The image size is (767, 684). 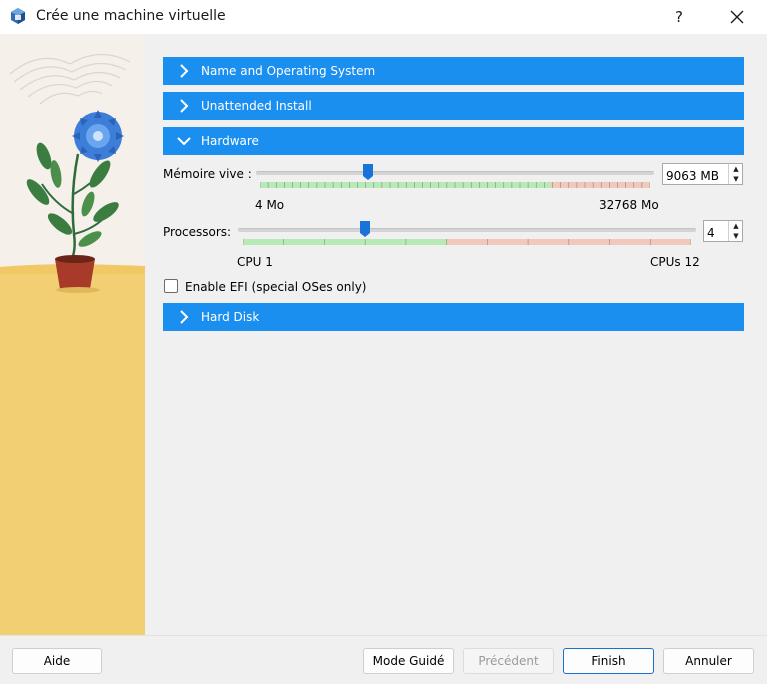 I want to click on processors-spin-buttons: ▲ ▼, so click(x=735, y=231).